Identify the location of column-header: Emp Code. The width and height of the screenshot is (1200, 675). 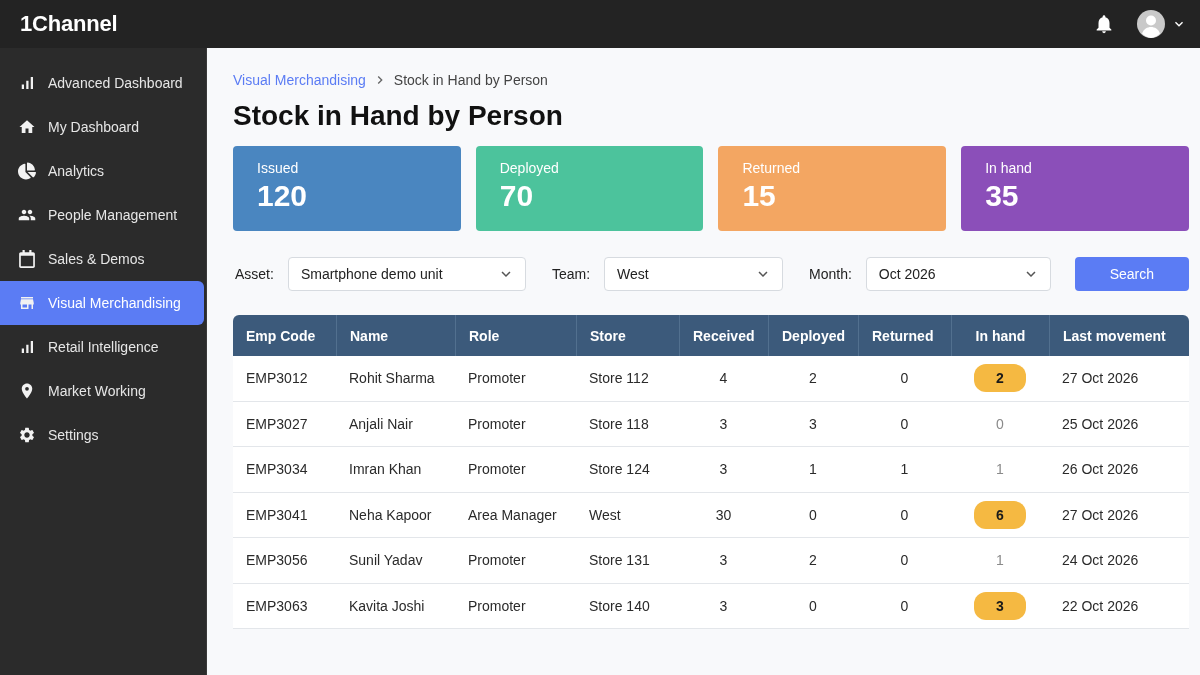
(281, 336).